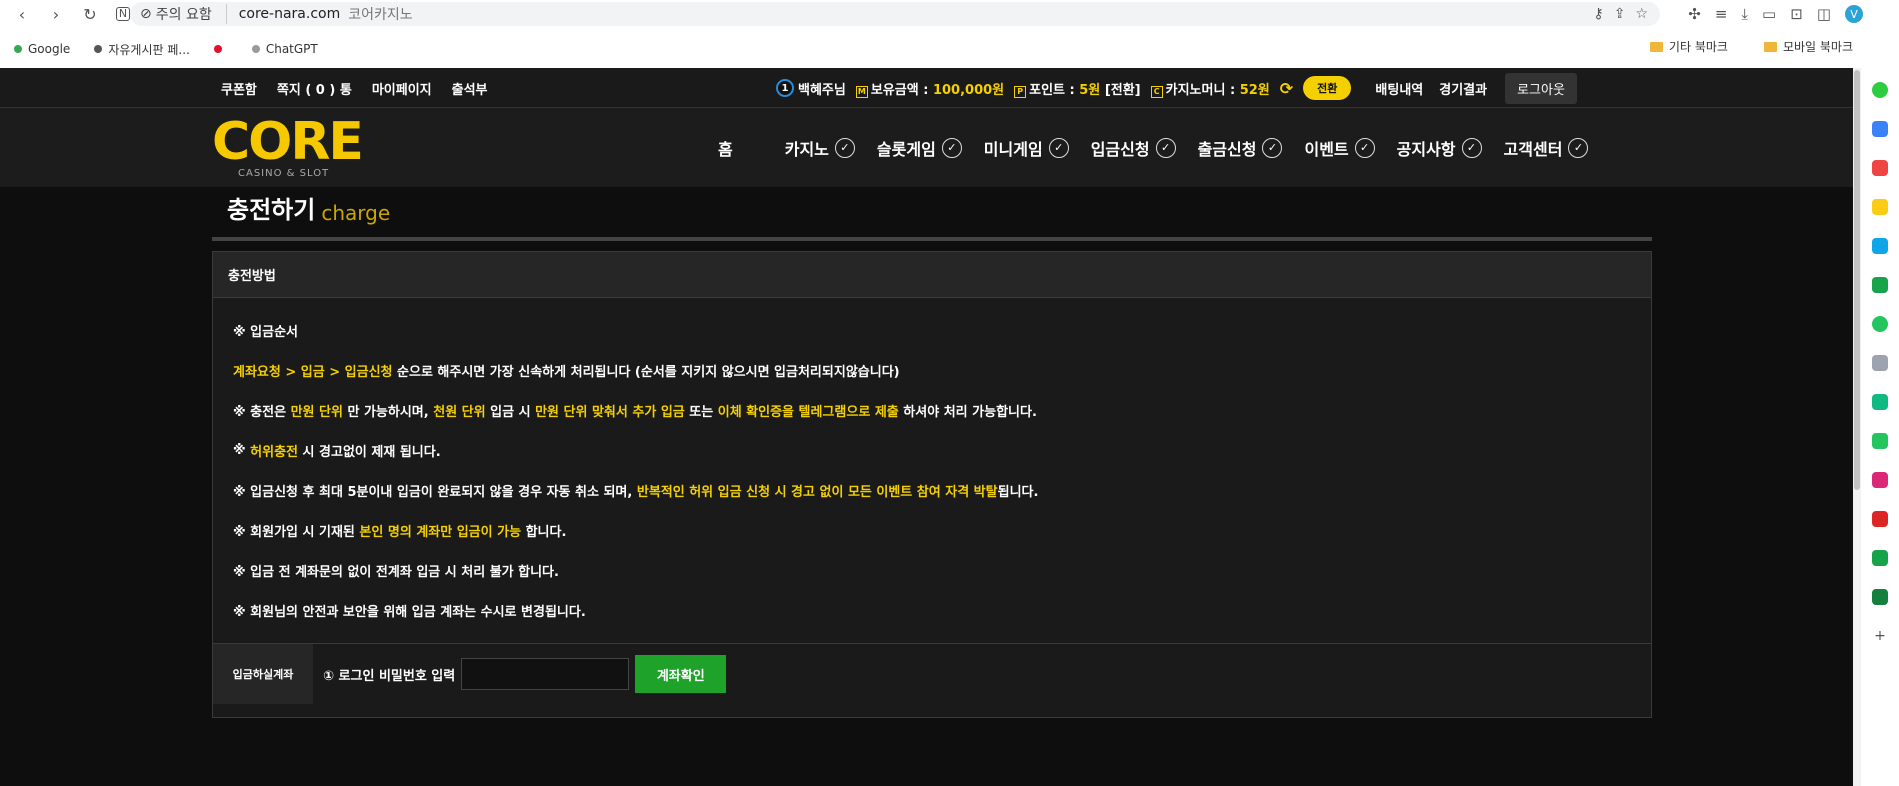 The height and width of the screenshot is (786, 1899). What do you see at coordinates (1210, 88) in the screenshot?
I see `casino-money: C 카지노머니 : 52원` at bounding box center [1210, 88].